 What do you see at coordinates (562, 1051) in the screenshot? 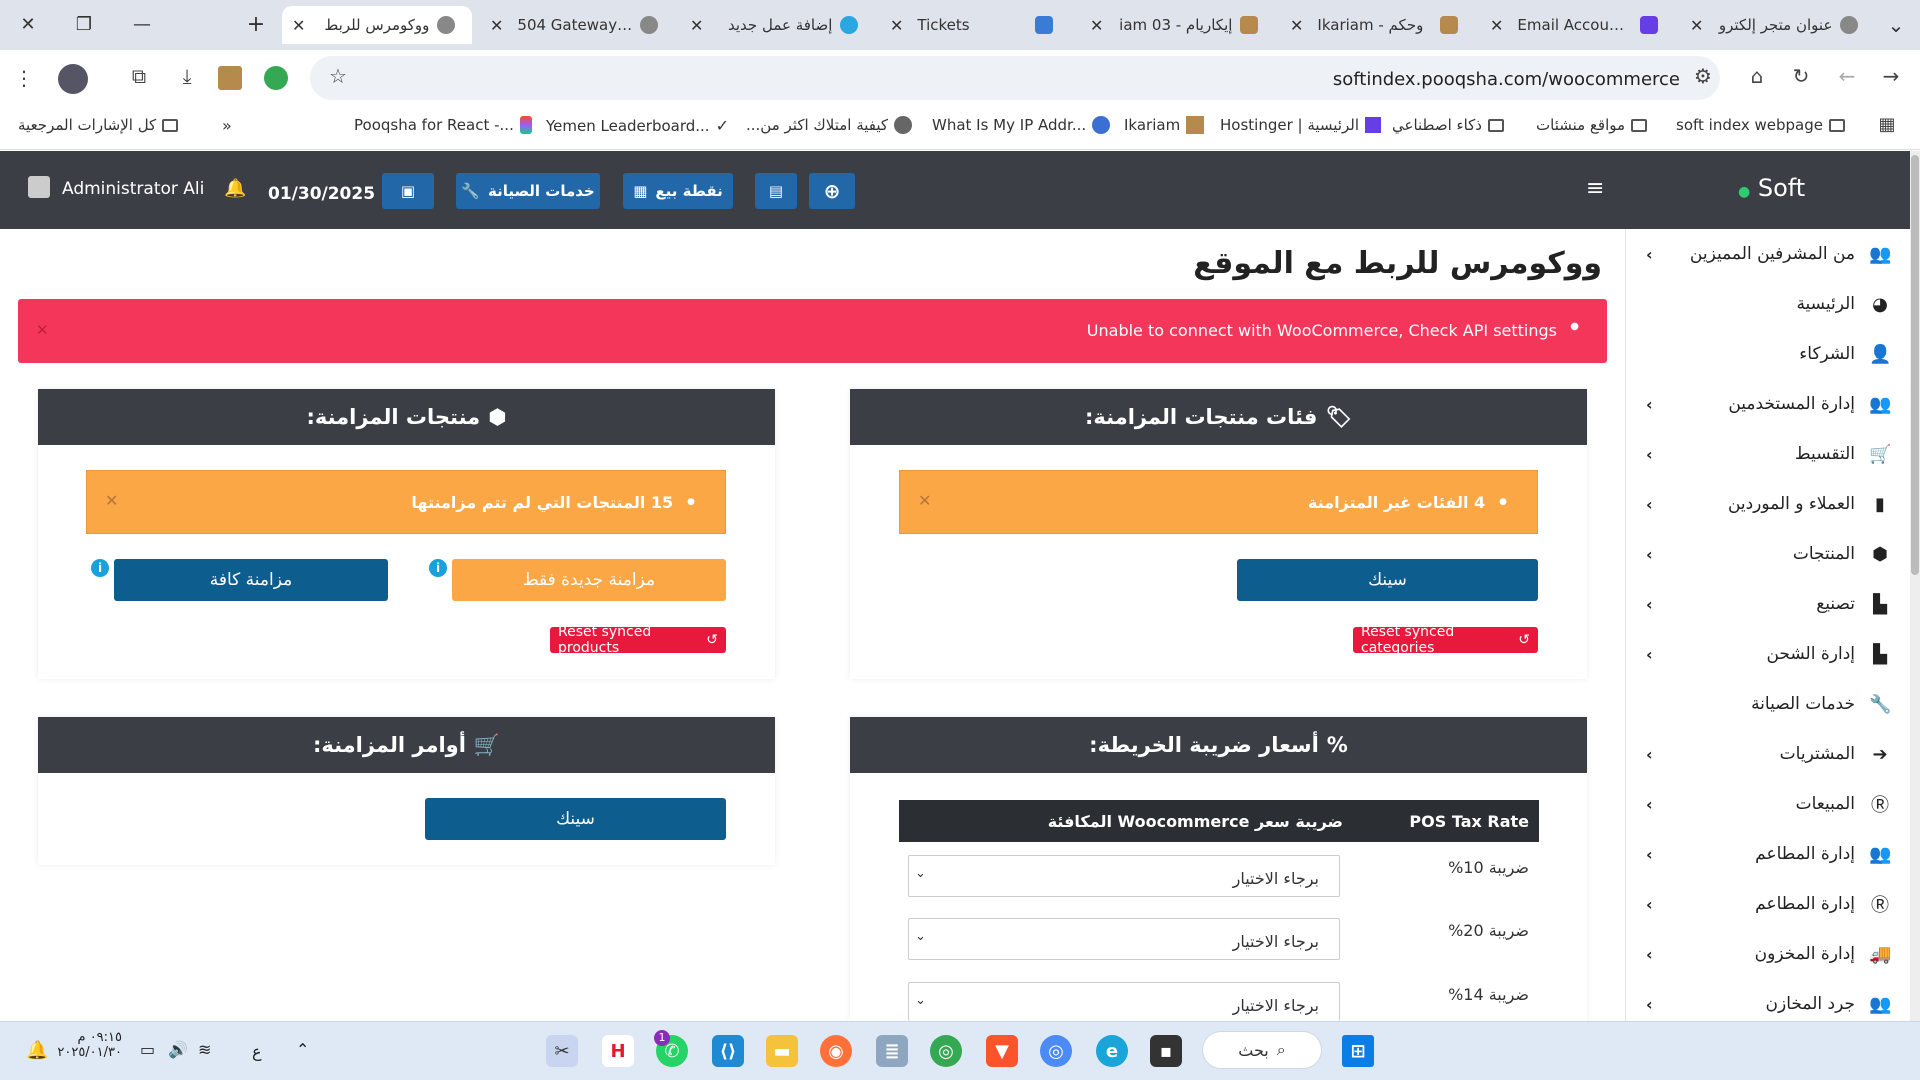
I see `snipping-tool-icon: ✂` at bounding box center [562, 1051].